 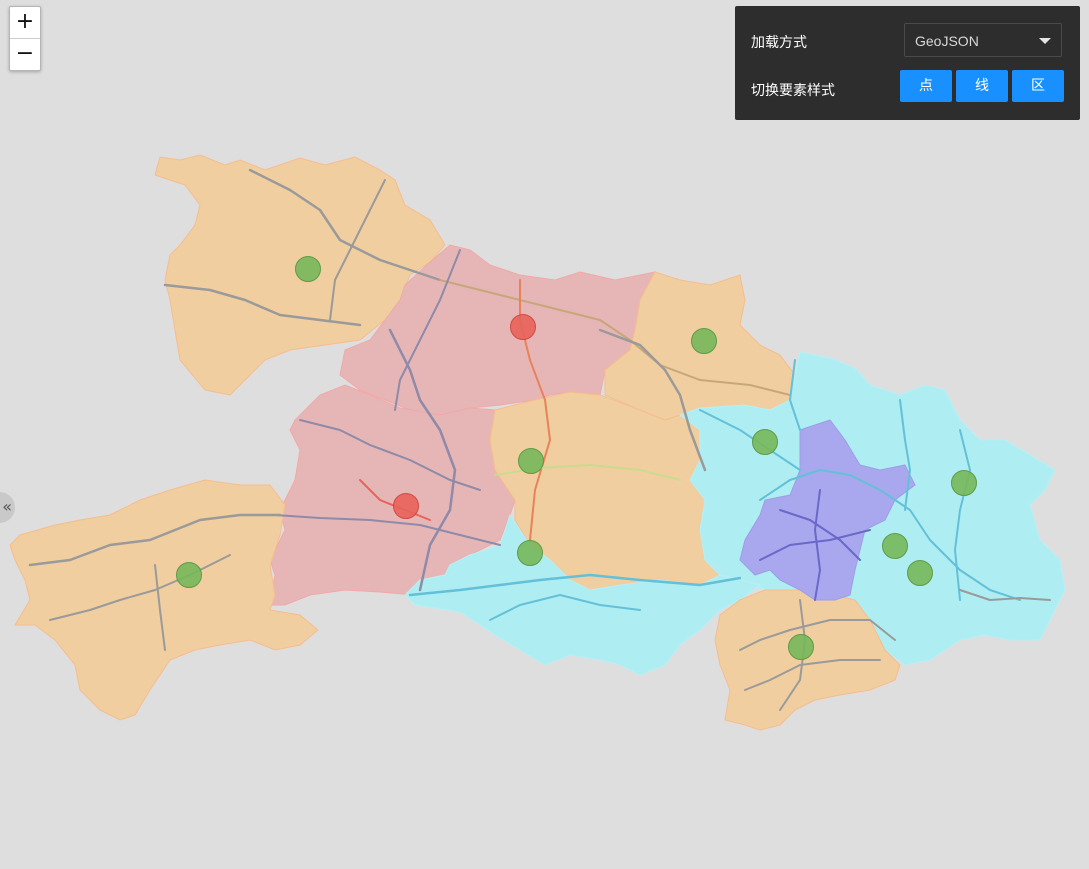 What do you see at coordinates (947, 41) in the screenshot?
I see `load-method-value: GeoJSON` at bounding box center [947, 41].